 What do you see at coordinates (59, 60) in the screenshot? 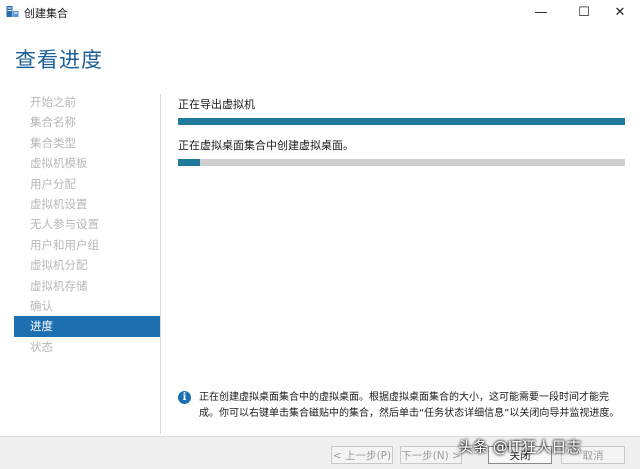
I see `page-title: 查看进度` at bounding box center [59, 60].